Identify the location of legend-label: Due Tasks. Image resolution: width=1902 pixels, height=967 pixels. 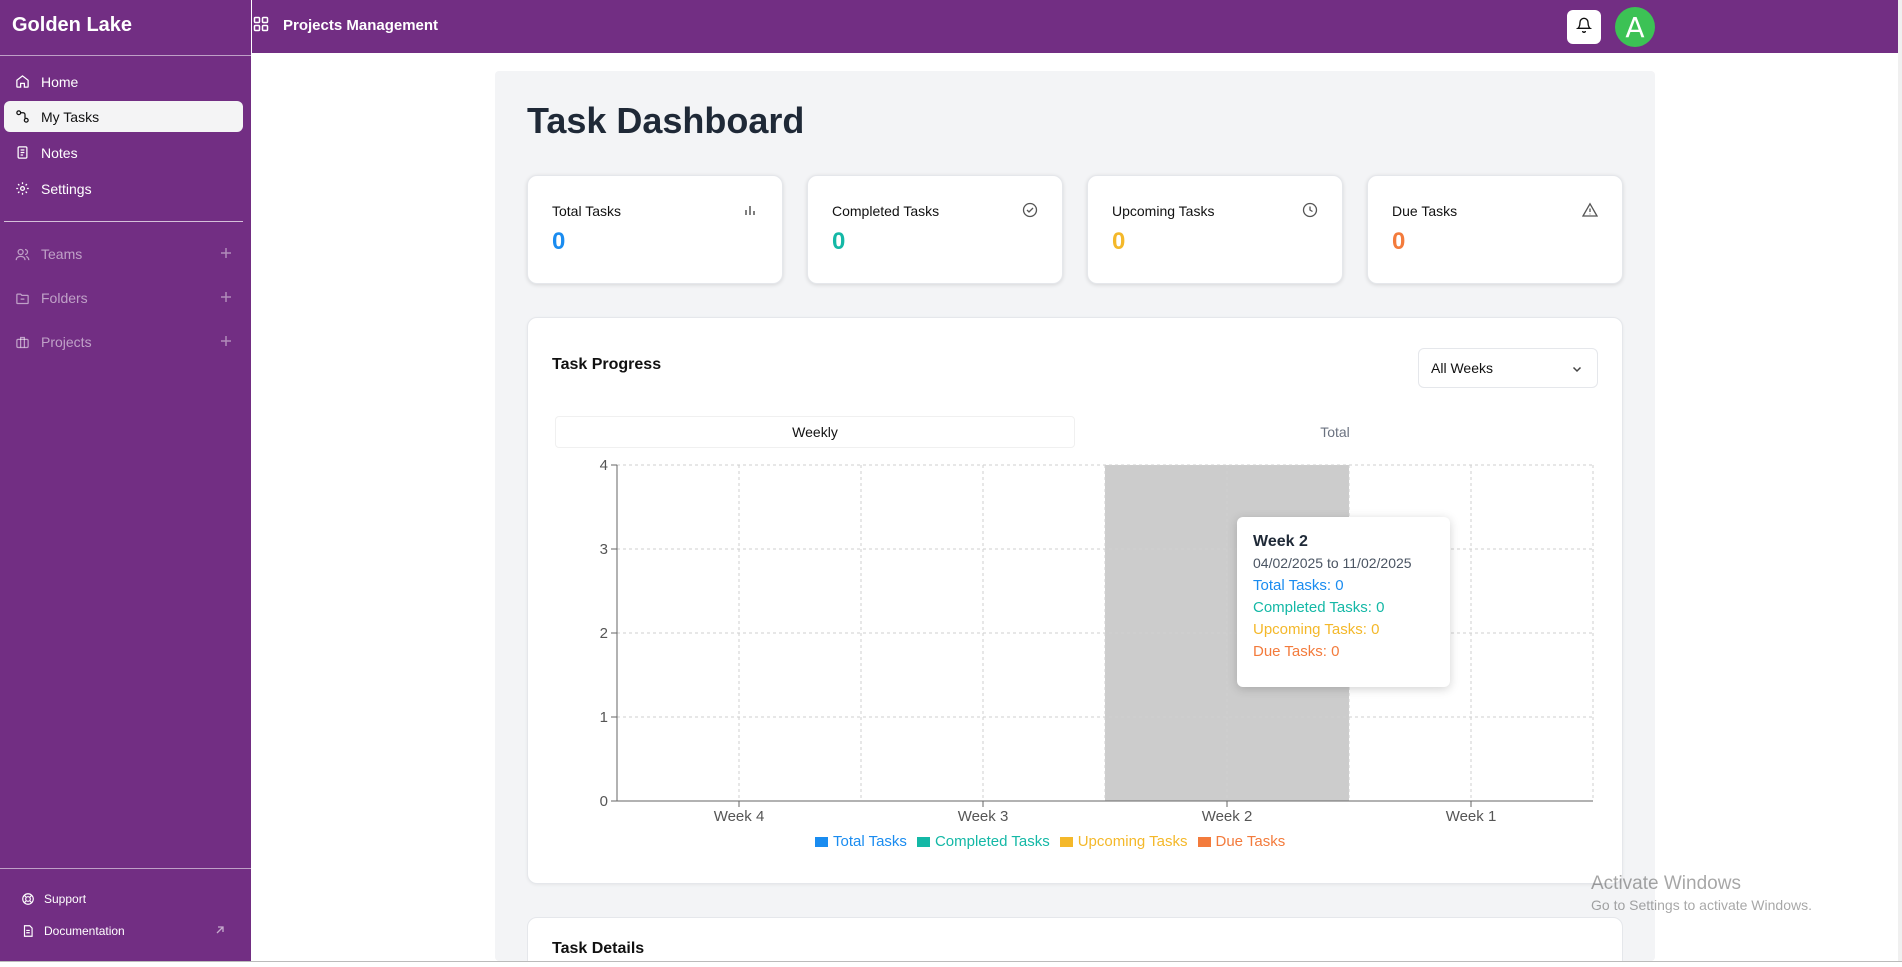
(1250, 841).